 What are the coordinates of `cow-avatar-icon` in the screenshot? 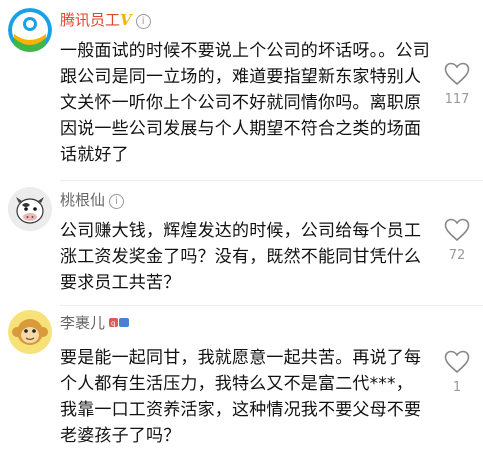 It's located at (30, 209).